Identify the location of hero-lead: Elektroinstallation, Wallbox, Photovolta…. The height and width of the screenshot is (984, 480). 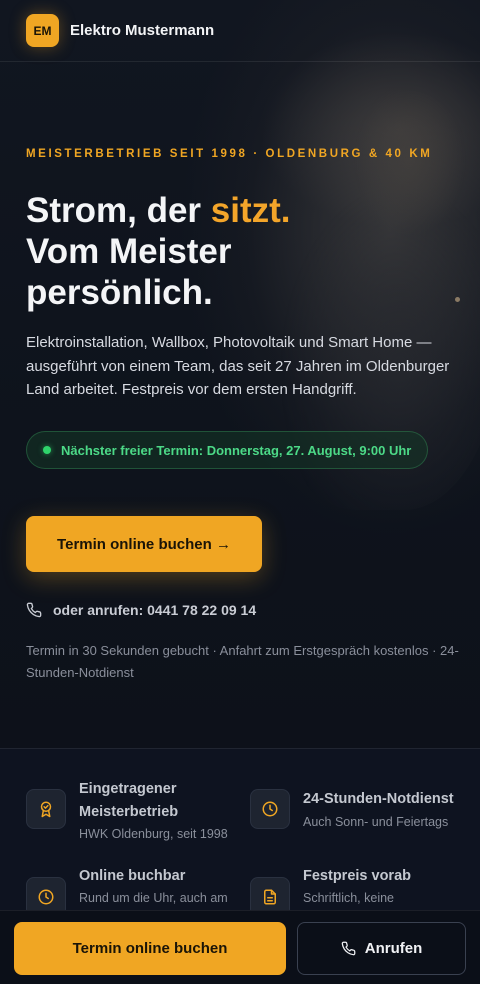
(238, 366).